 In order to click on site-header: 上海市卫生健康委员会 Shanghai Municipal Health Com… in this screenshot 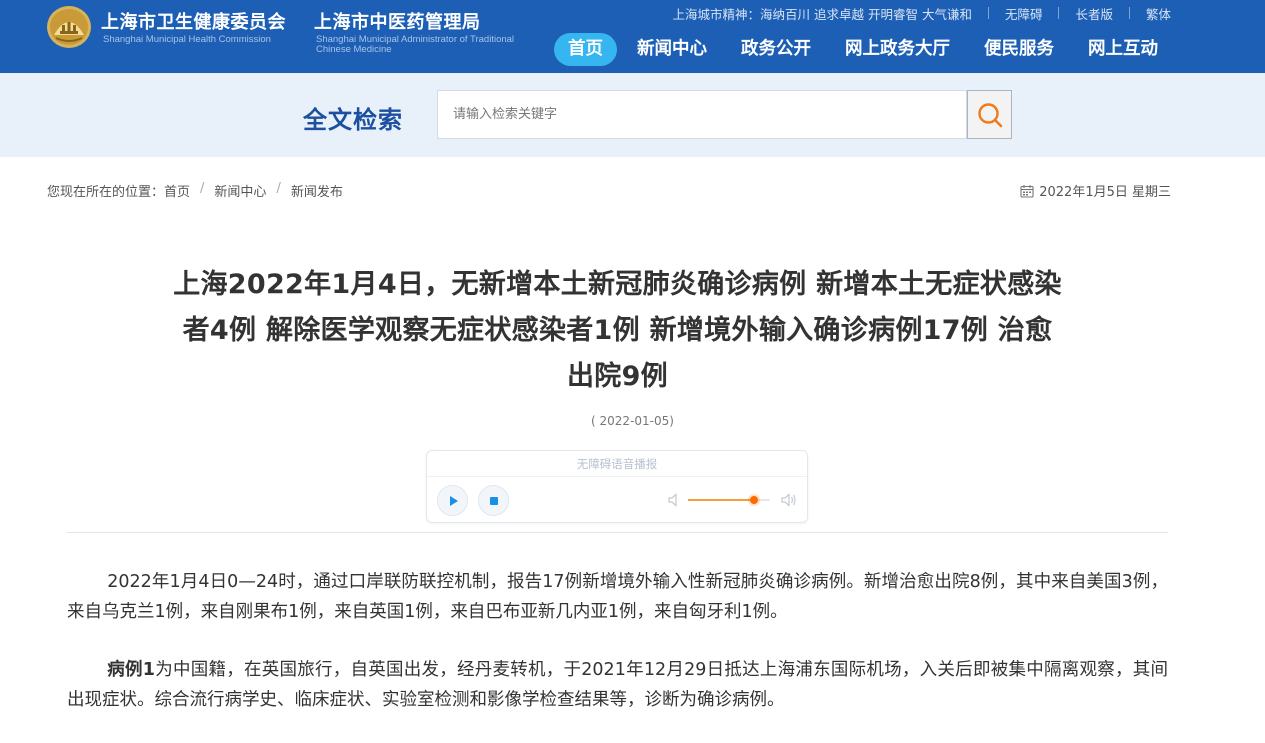, I will do `click(632, 36)`.